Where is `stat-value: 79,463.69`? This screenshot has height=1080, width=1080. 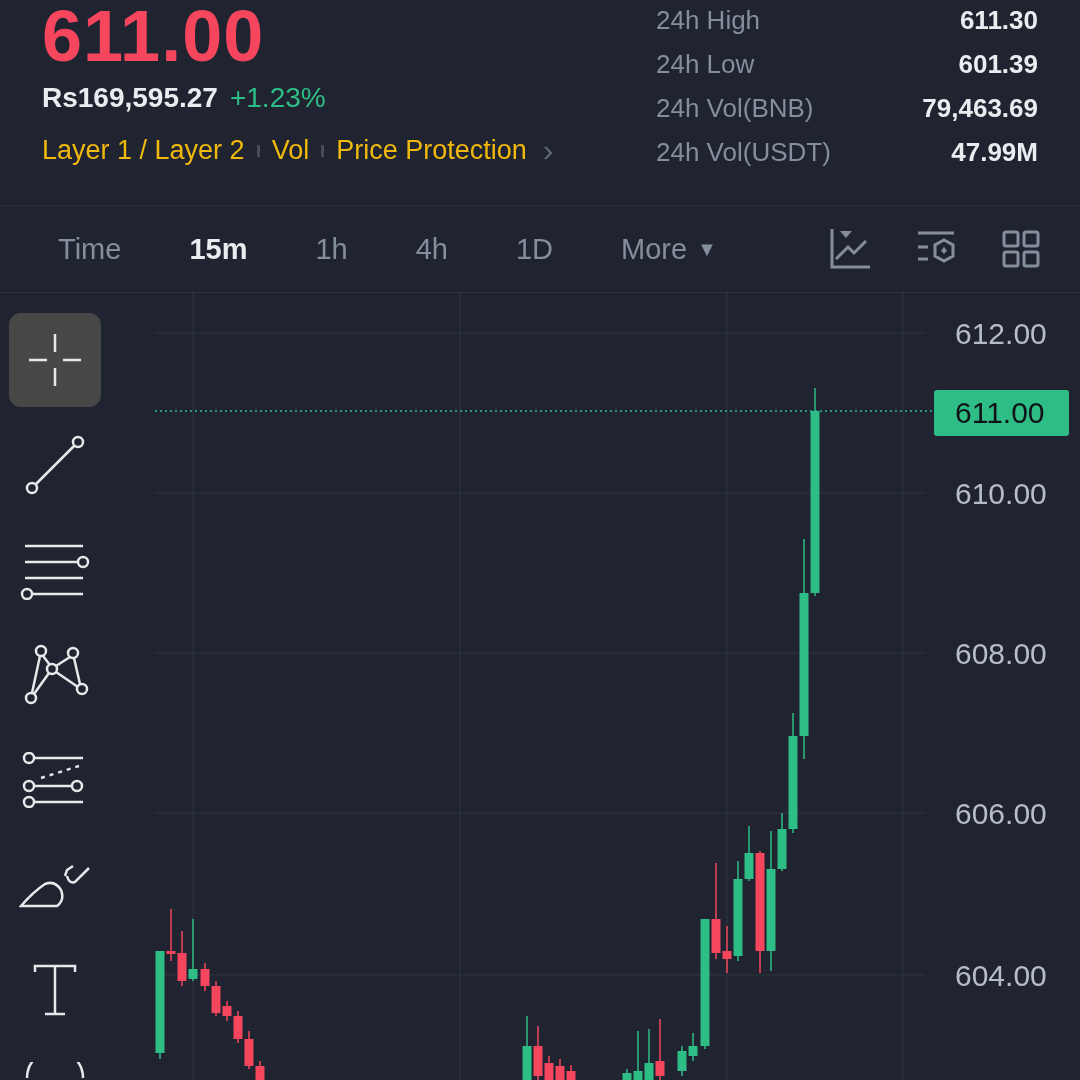 stat-value: 79,463.69 is located at coordinates (980, 108).